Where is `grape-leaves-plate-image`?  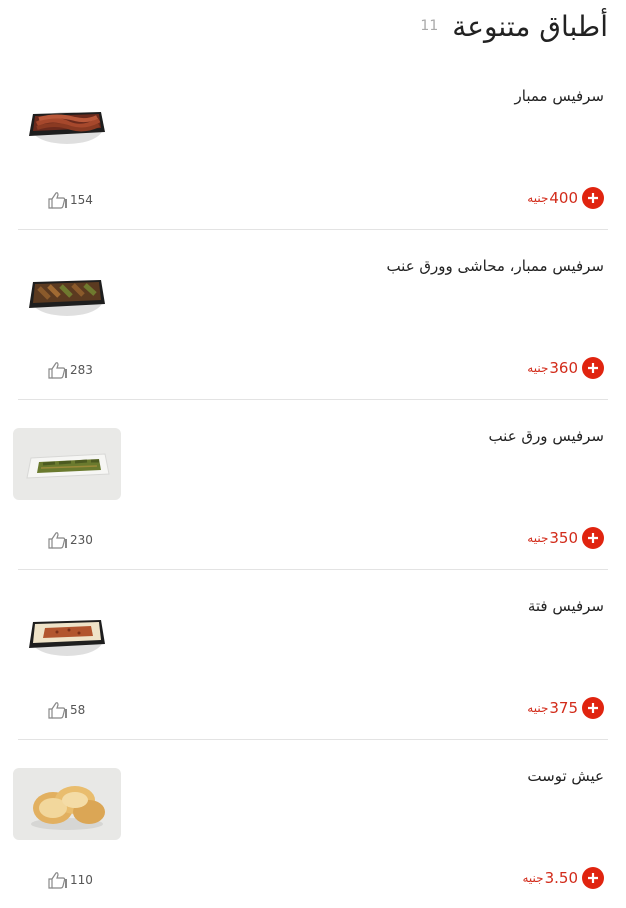
grape-leaves-plate-image is located at coordinates (67, 464).